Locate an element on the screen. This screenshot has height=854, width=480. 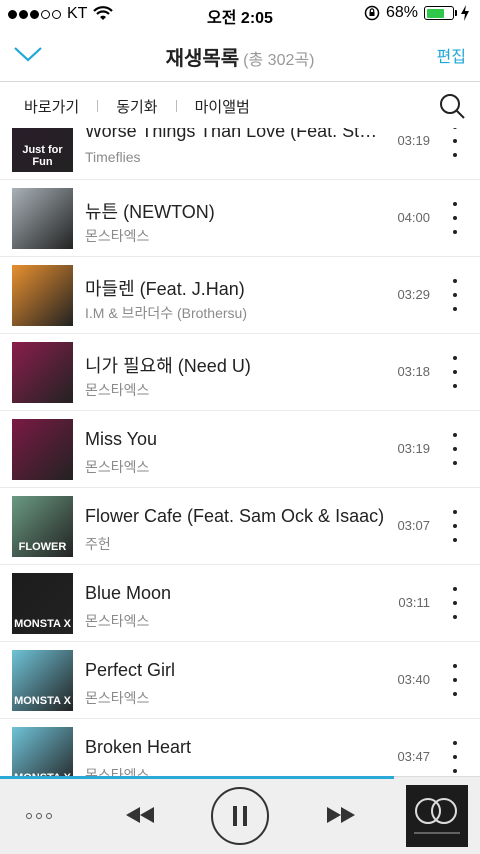
battery-icon is located at coordinates (440, 13).